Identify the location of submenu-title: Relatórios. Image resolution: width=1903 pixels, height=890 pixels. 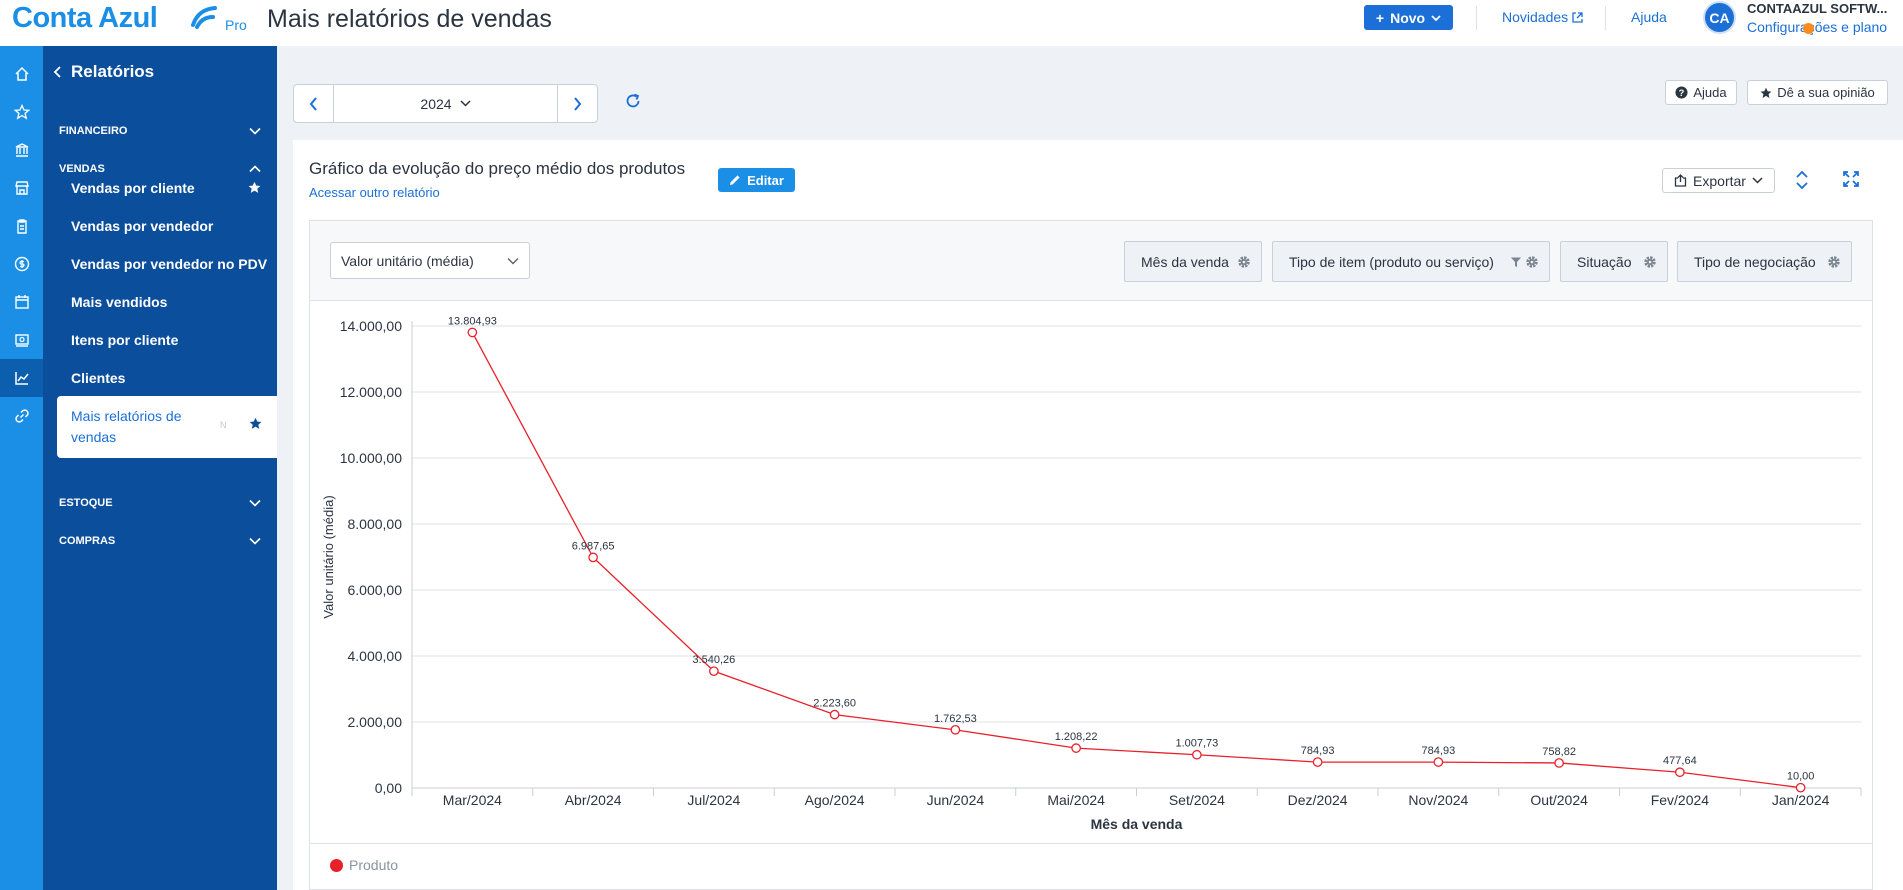
(113, 71).